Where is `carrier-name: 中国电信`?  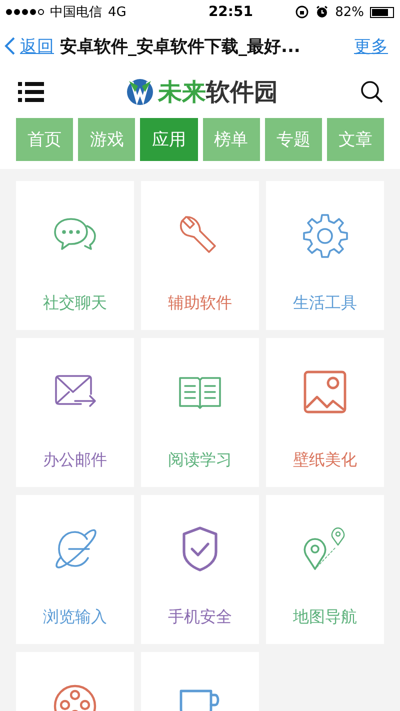
carrier-name: 中国电信 is located at coordinates (76, 12).